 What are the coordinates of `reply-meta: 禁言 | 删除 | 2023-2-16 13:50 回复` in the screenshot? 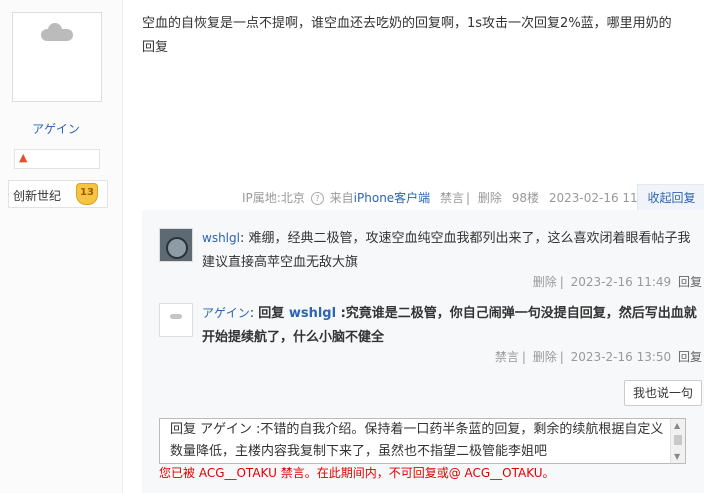 It's located at (597, 356).